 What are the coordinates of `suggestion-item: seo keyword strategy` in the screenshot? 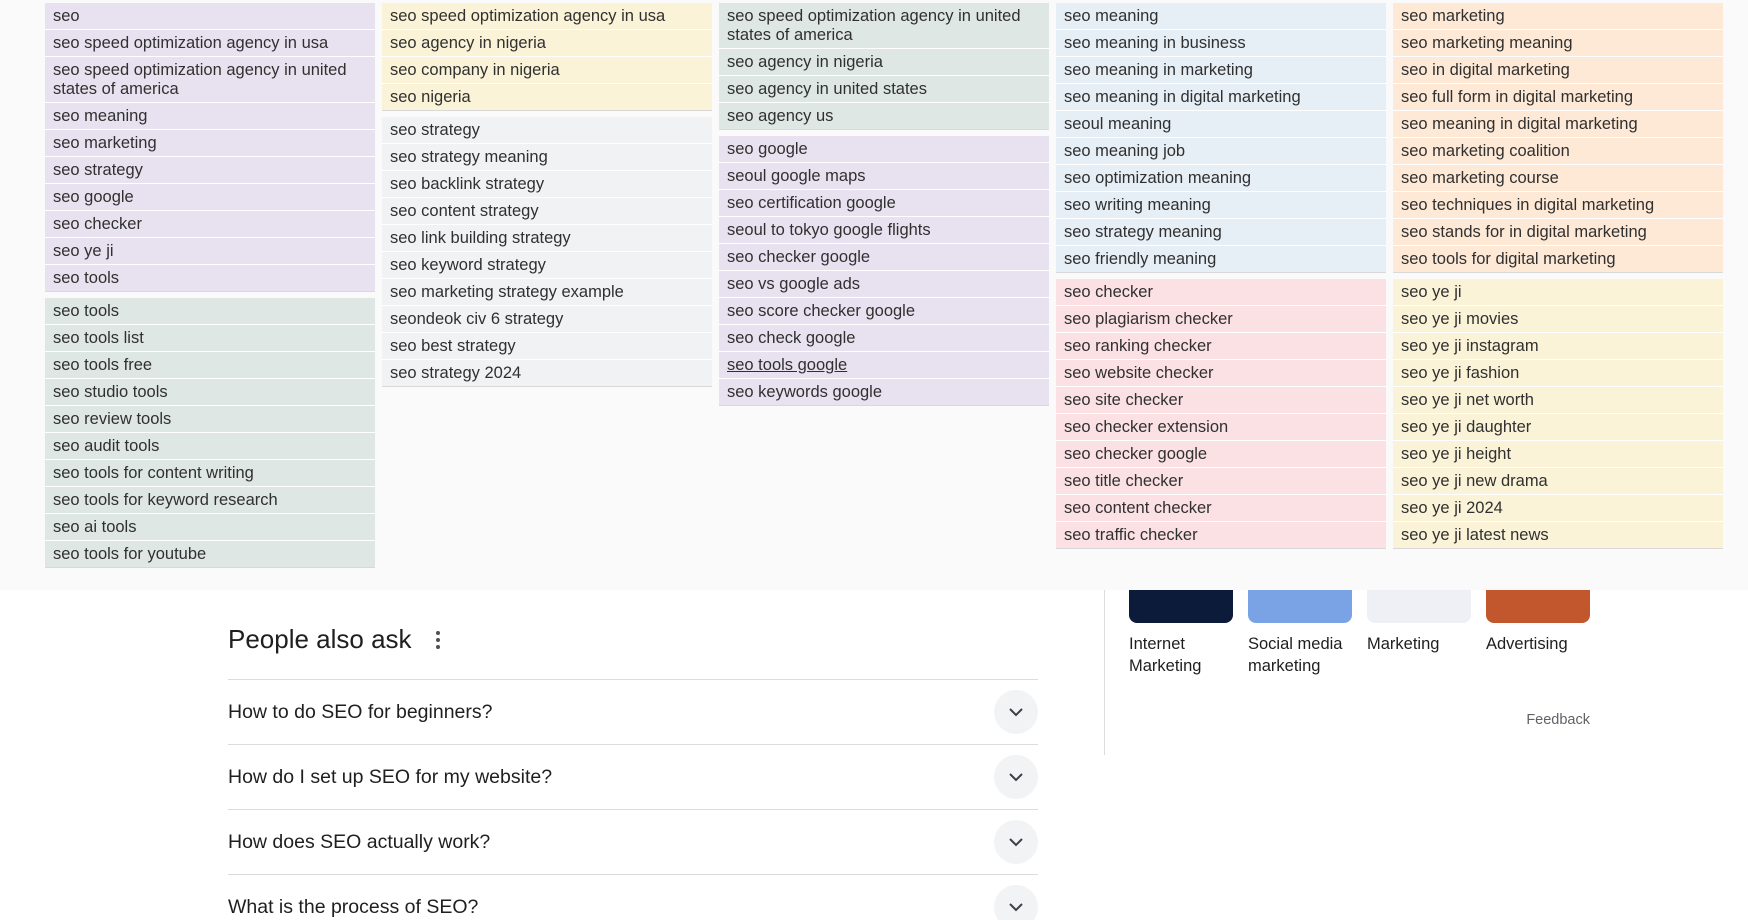 It's located at (547, 265).